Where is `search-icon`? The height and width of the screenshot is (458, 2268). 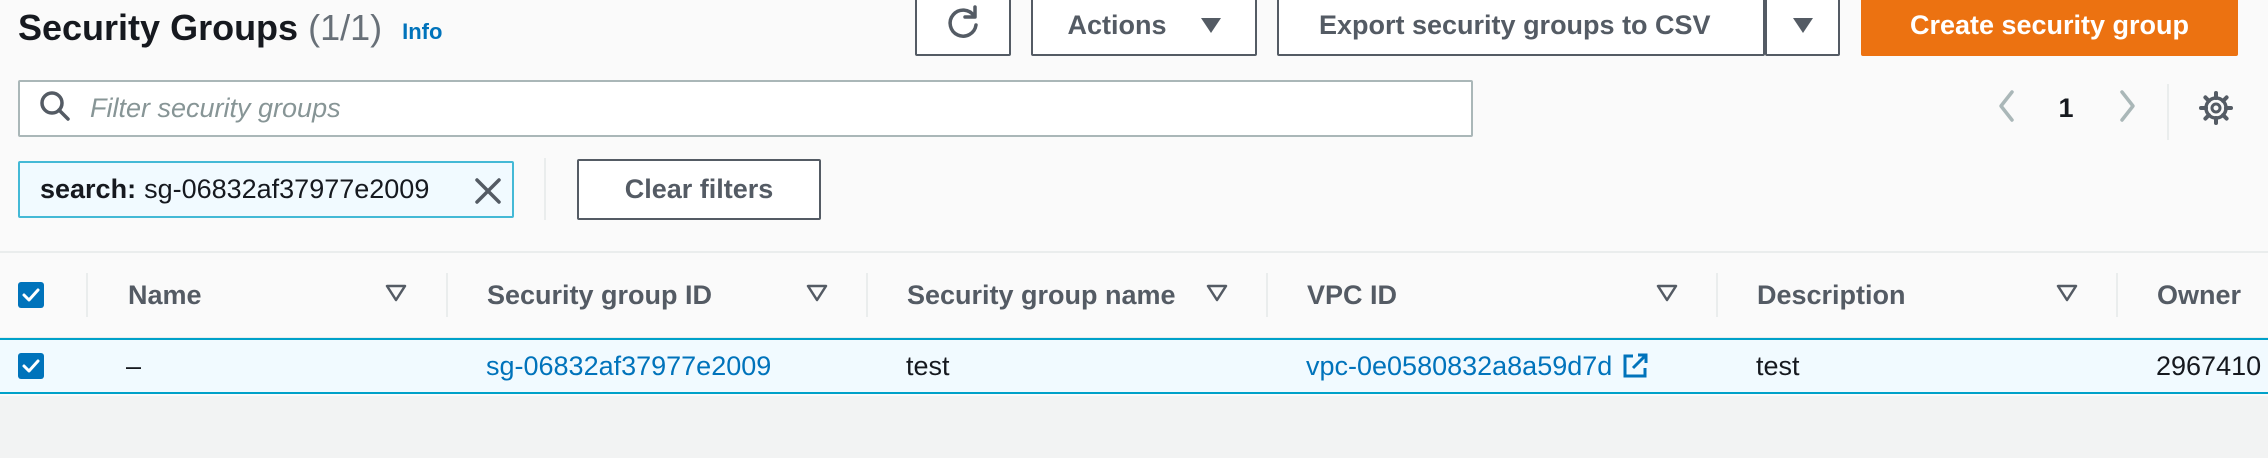 search-icon is located at coordinates (46, 108).